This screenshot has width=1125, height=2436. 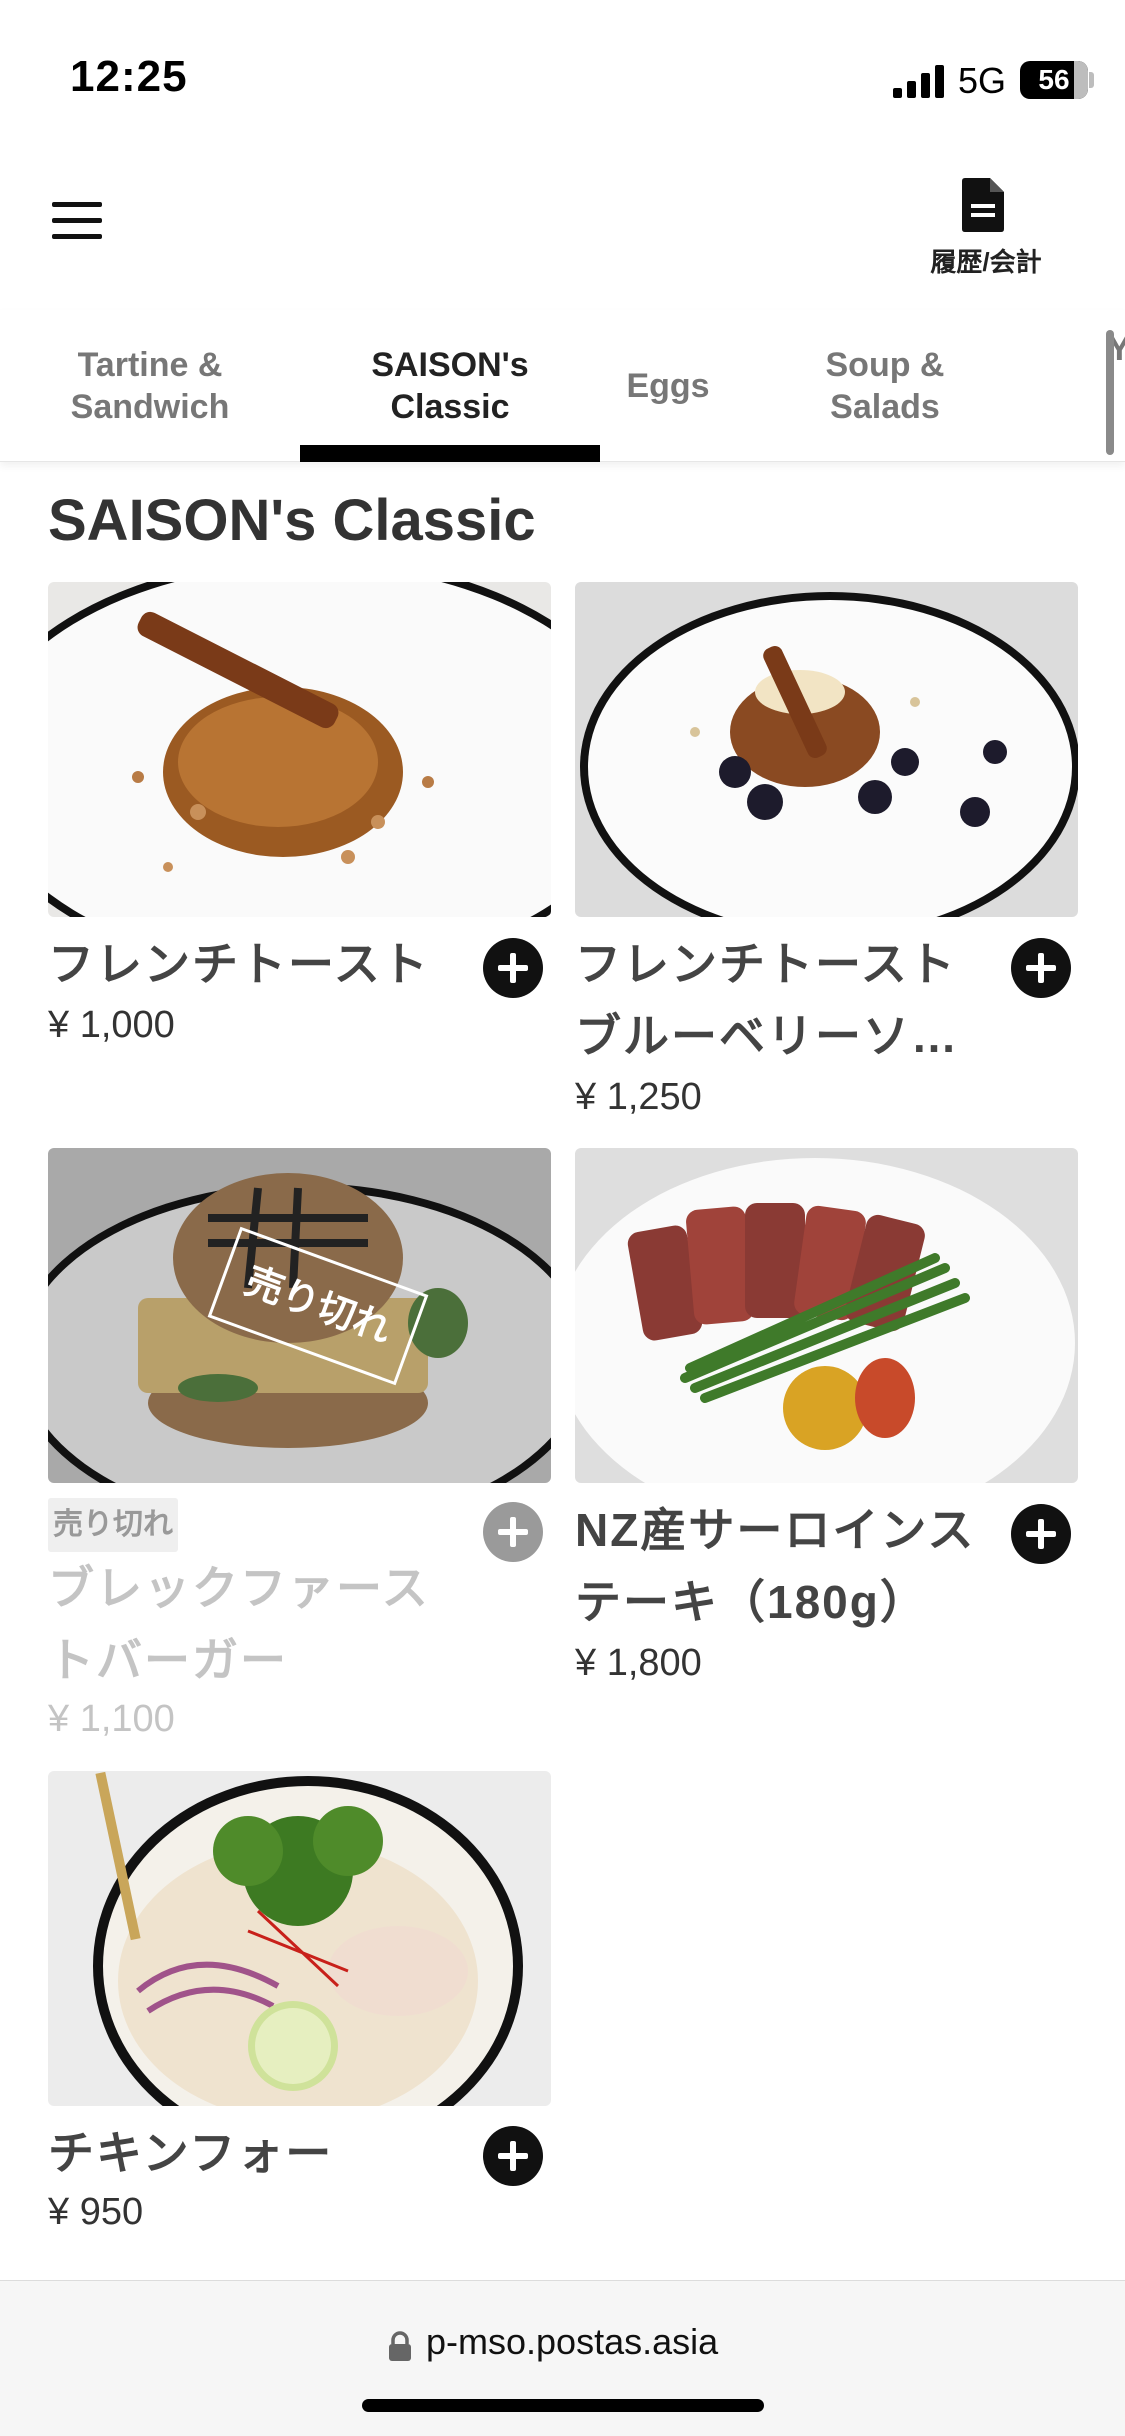 What do you see at coordinates (638, 1663) in the screenshot?
I see `item-price: ¥ 1,800` at bounding box center [638, 1663].